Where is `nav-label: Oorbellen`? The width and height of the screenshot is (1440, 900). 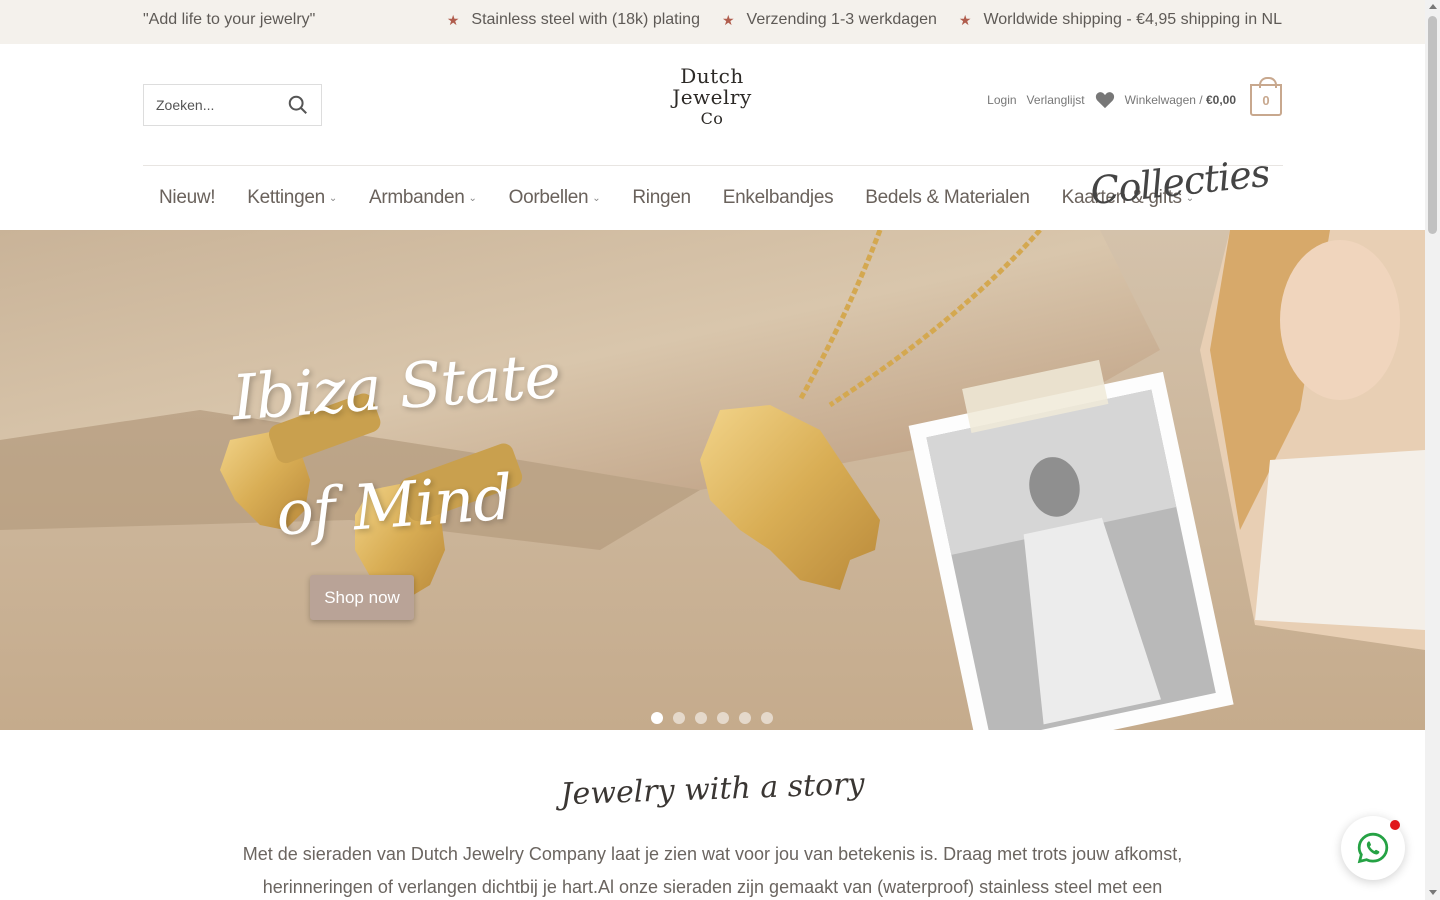
nav-label: Oorbellen is located at coordinates (548, 197).